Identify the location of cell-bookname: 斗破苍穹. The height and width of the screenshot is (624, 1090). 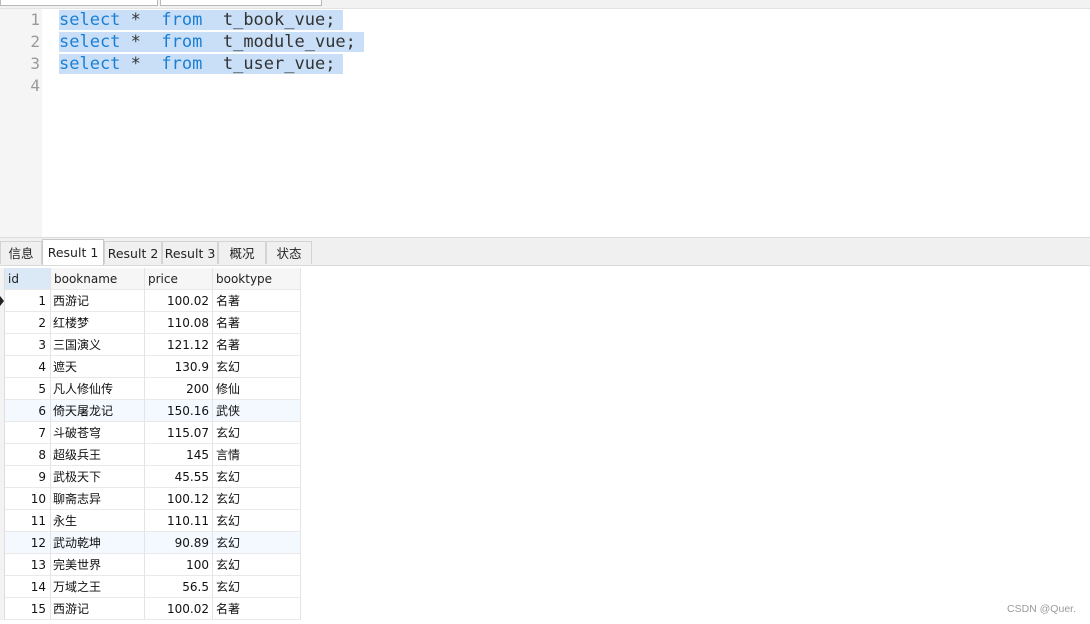
(98, 433).